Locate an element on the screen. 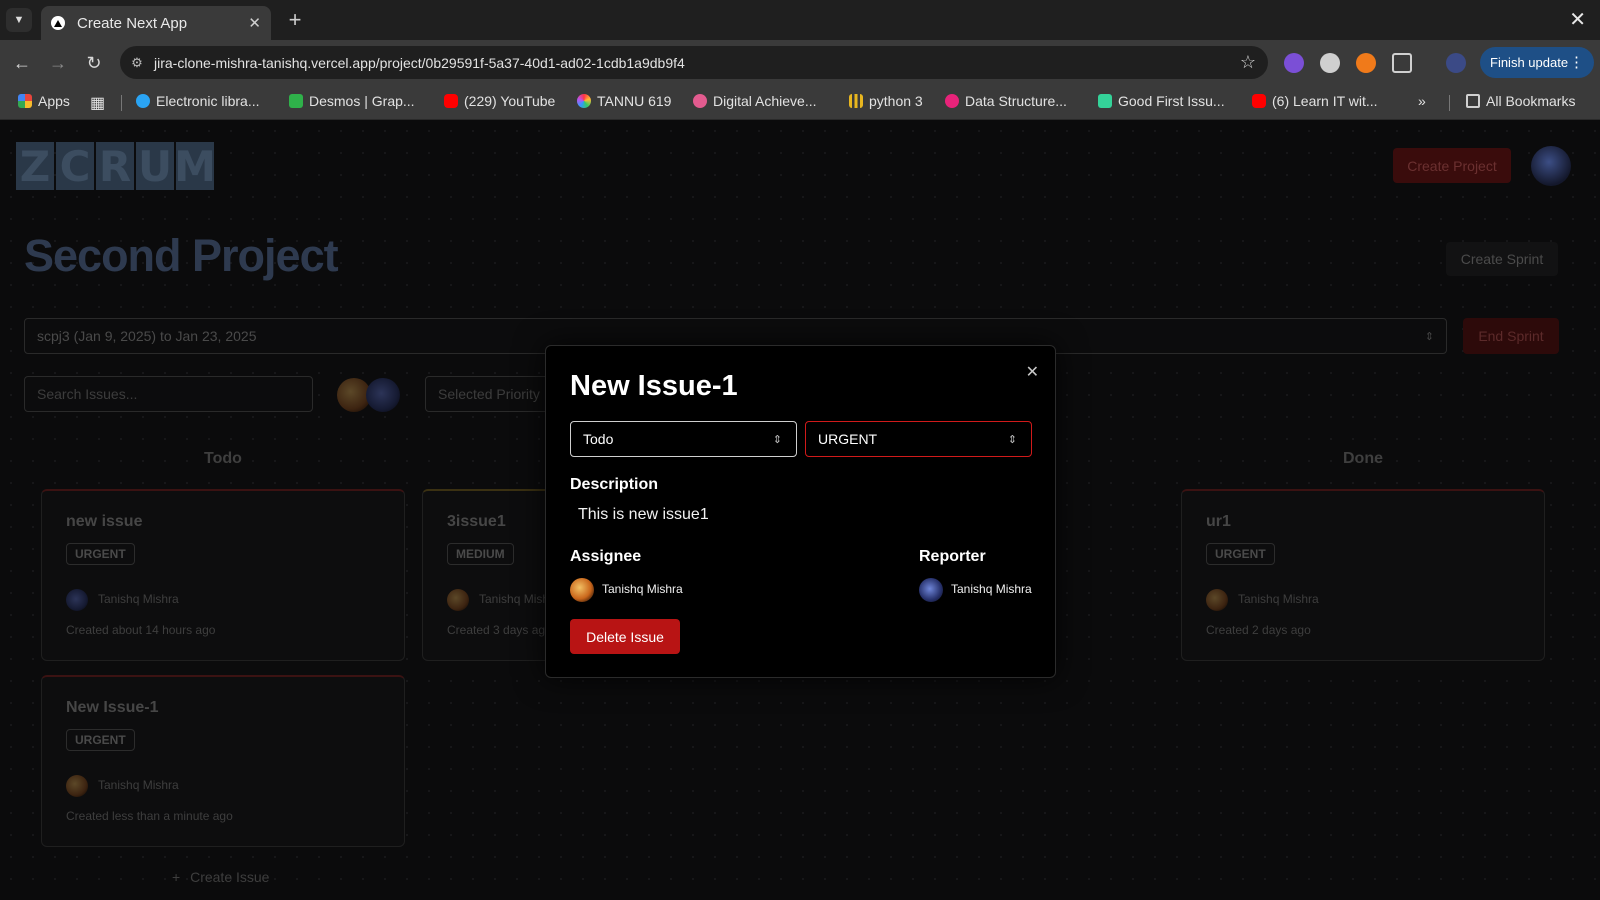 This screenshot has height=900, width=1600. rainbow-icon is located at coordinates (584, 101).